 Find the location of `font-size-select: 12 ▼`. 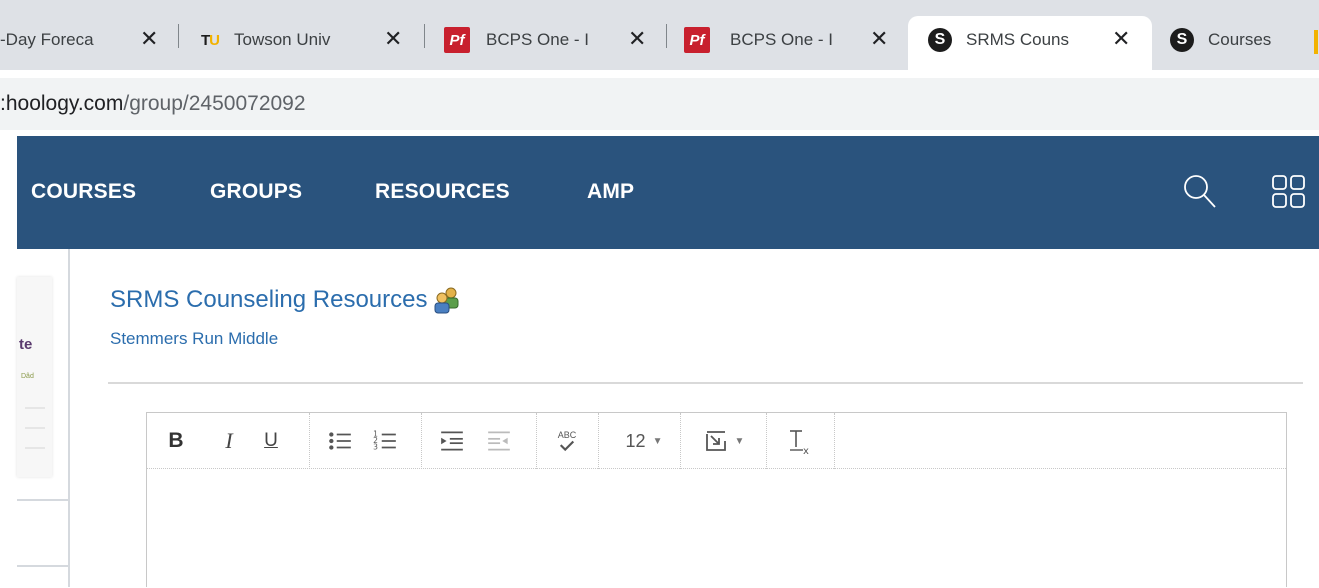

font-size-select: 12 ▼ is located at coordinates (644, 441).